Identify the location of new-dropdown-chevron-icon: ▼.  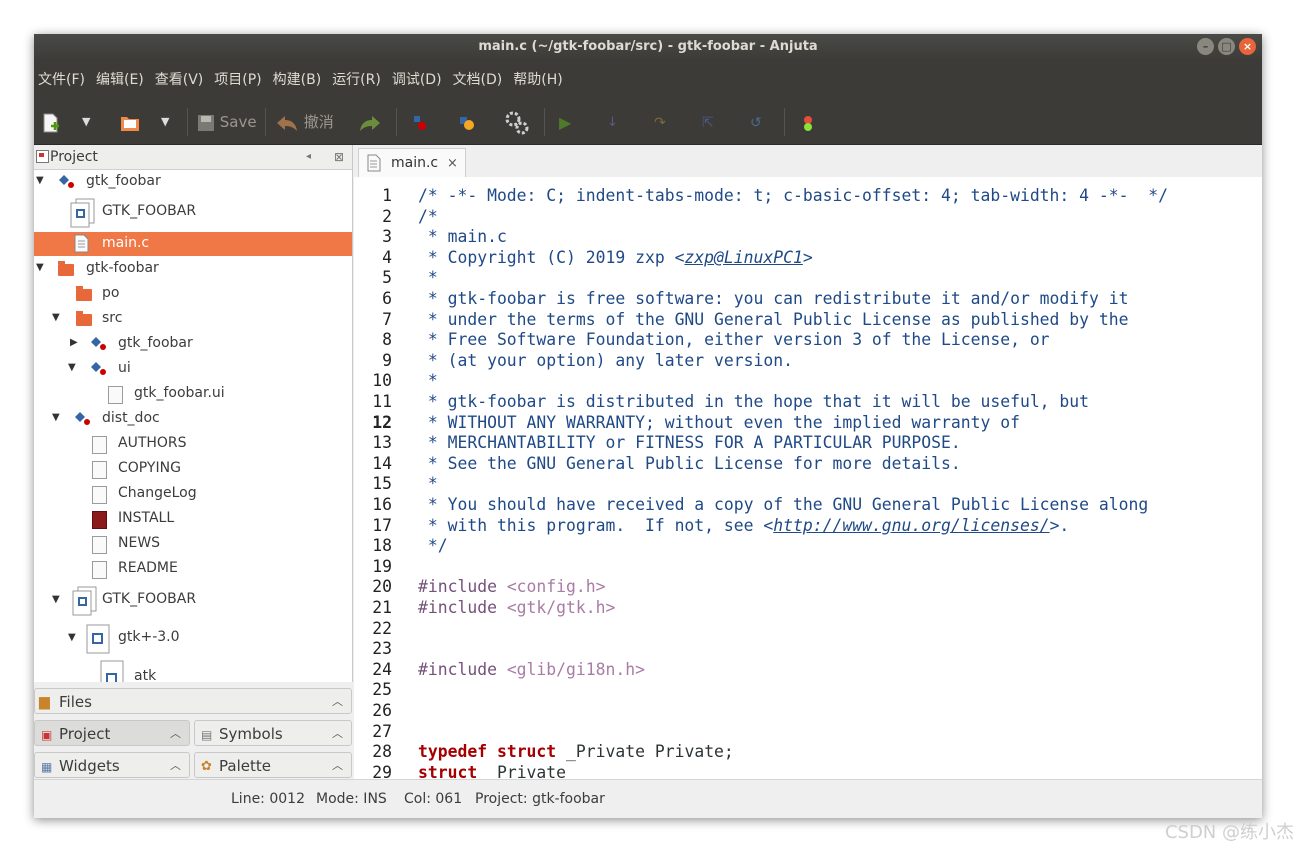
(86, 122).